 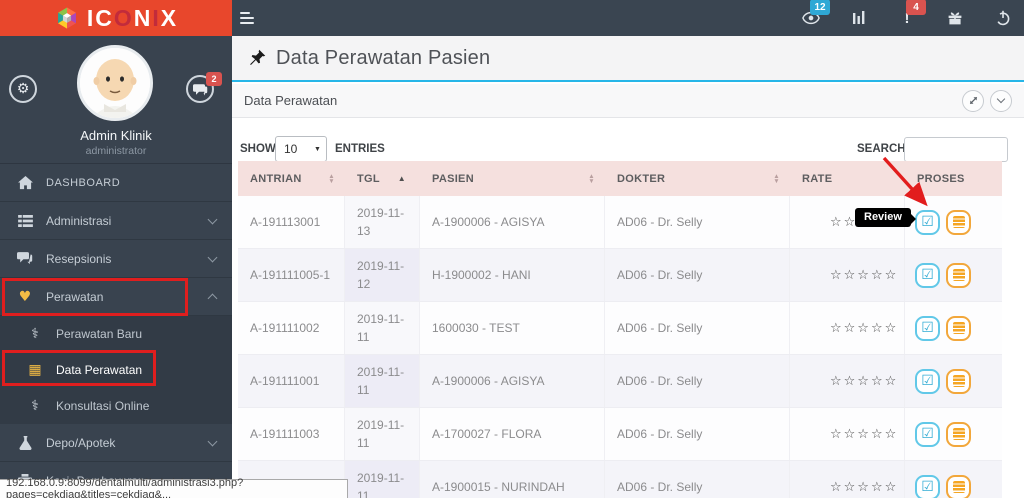 What do you see at coordinates (973, 100) in the screenshot?
I see `expand-panel-button` at bounding box center [973, 100].